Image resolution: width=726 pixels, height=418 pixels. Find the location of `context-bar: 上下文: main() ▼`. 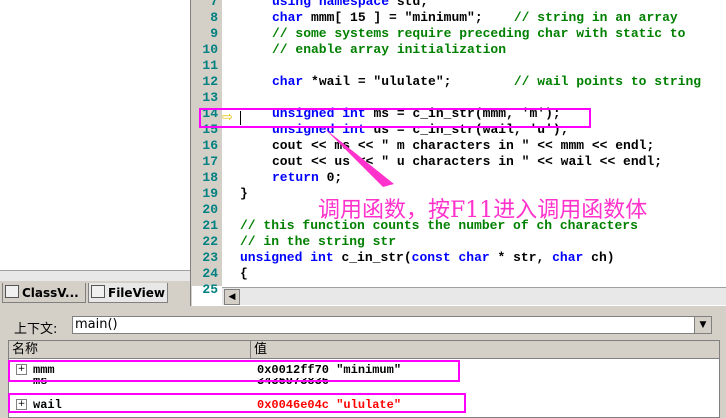

context-bar: 上下文: main() ▼ is located at coordinates (363, 326).